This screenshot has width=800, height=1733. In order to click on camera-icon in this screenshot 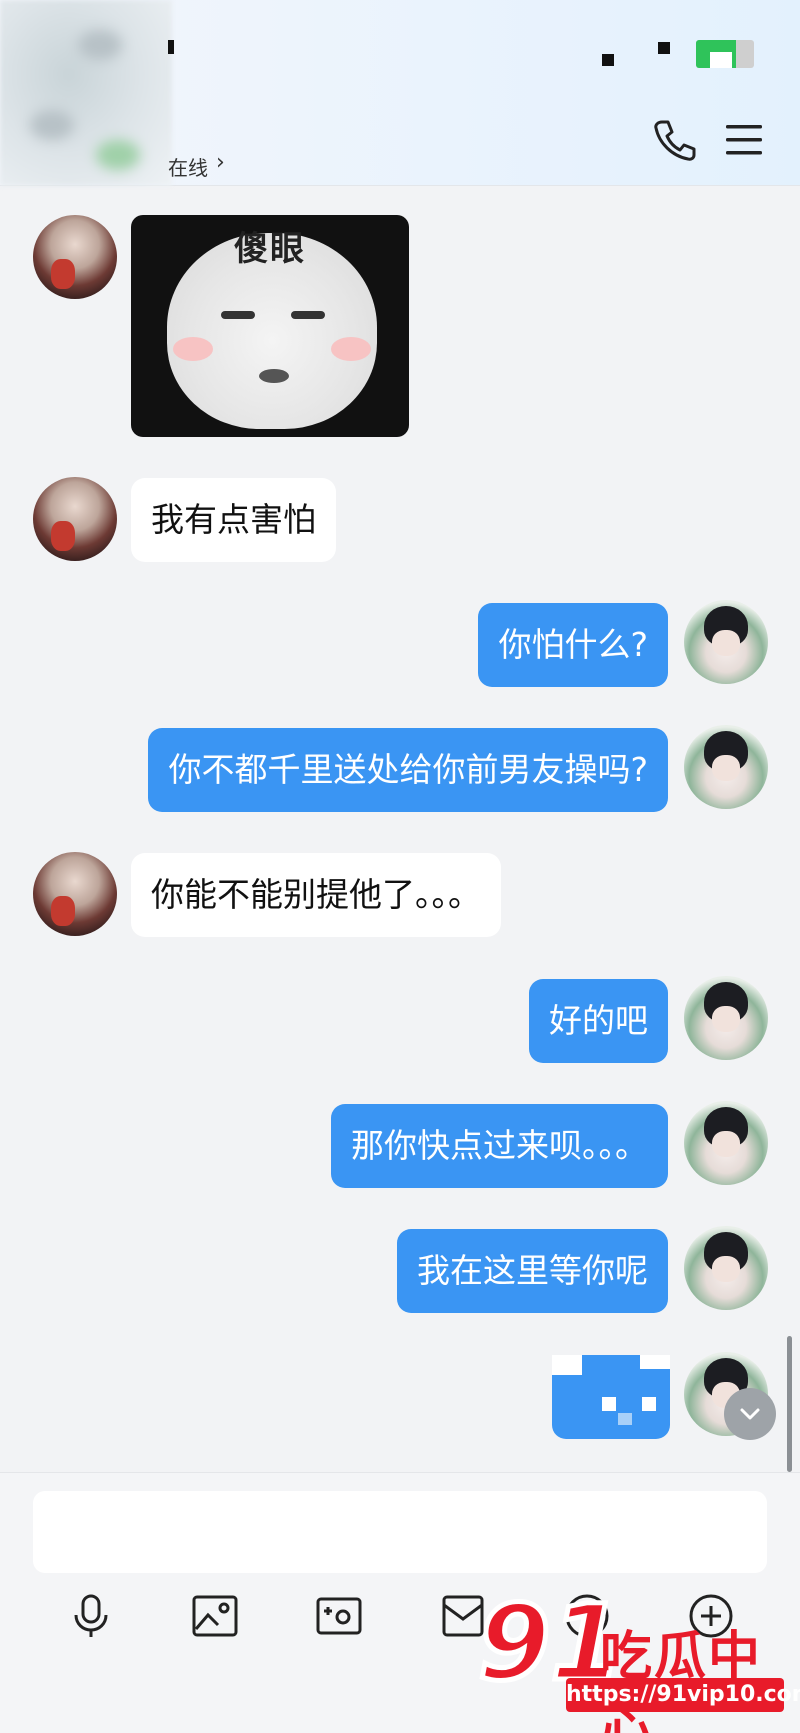, I will do `click(339, 1616)`.